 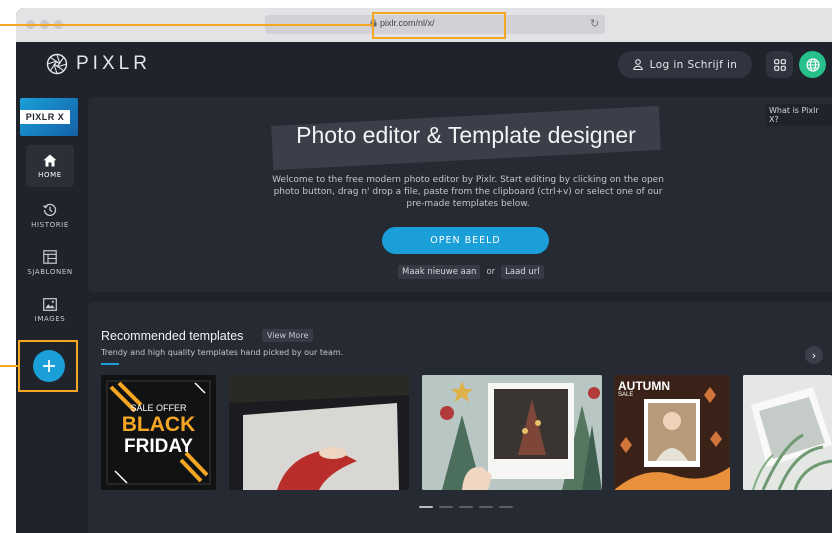 I want to click on sidebar-item-label: SJABLONEN, so click(x=50, y=272).